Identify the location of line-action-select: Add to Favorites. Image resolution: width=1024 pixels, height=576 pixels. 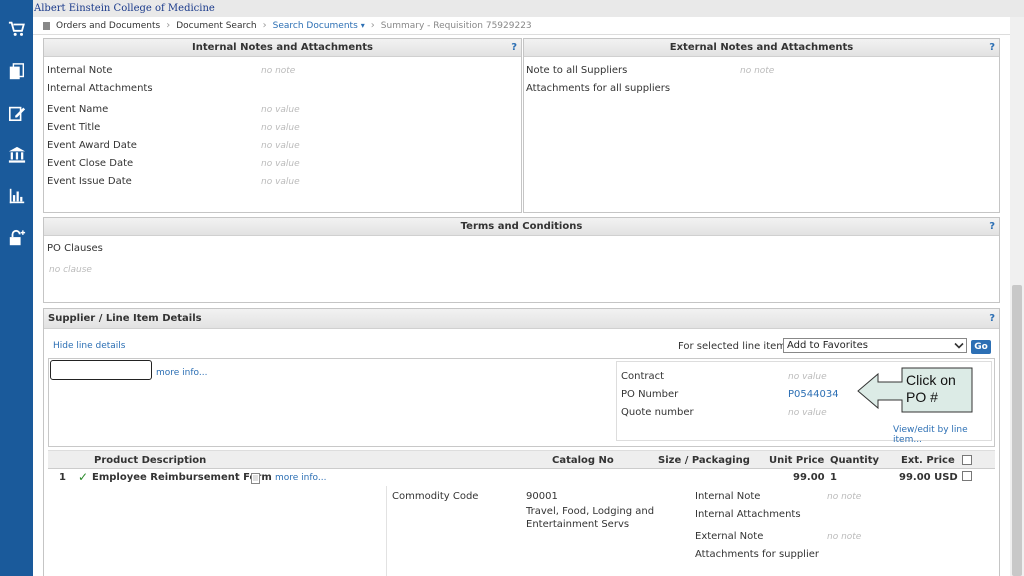
(875, 345).